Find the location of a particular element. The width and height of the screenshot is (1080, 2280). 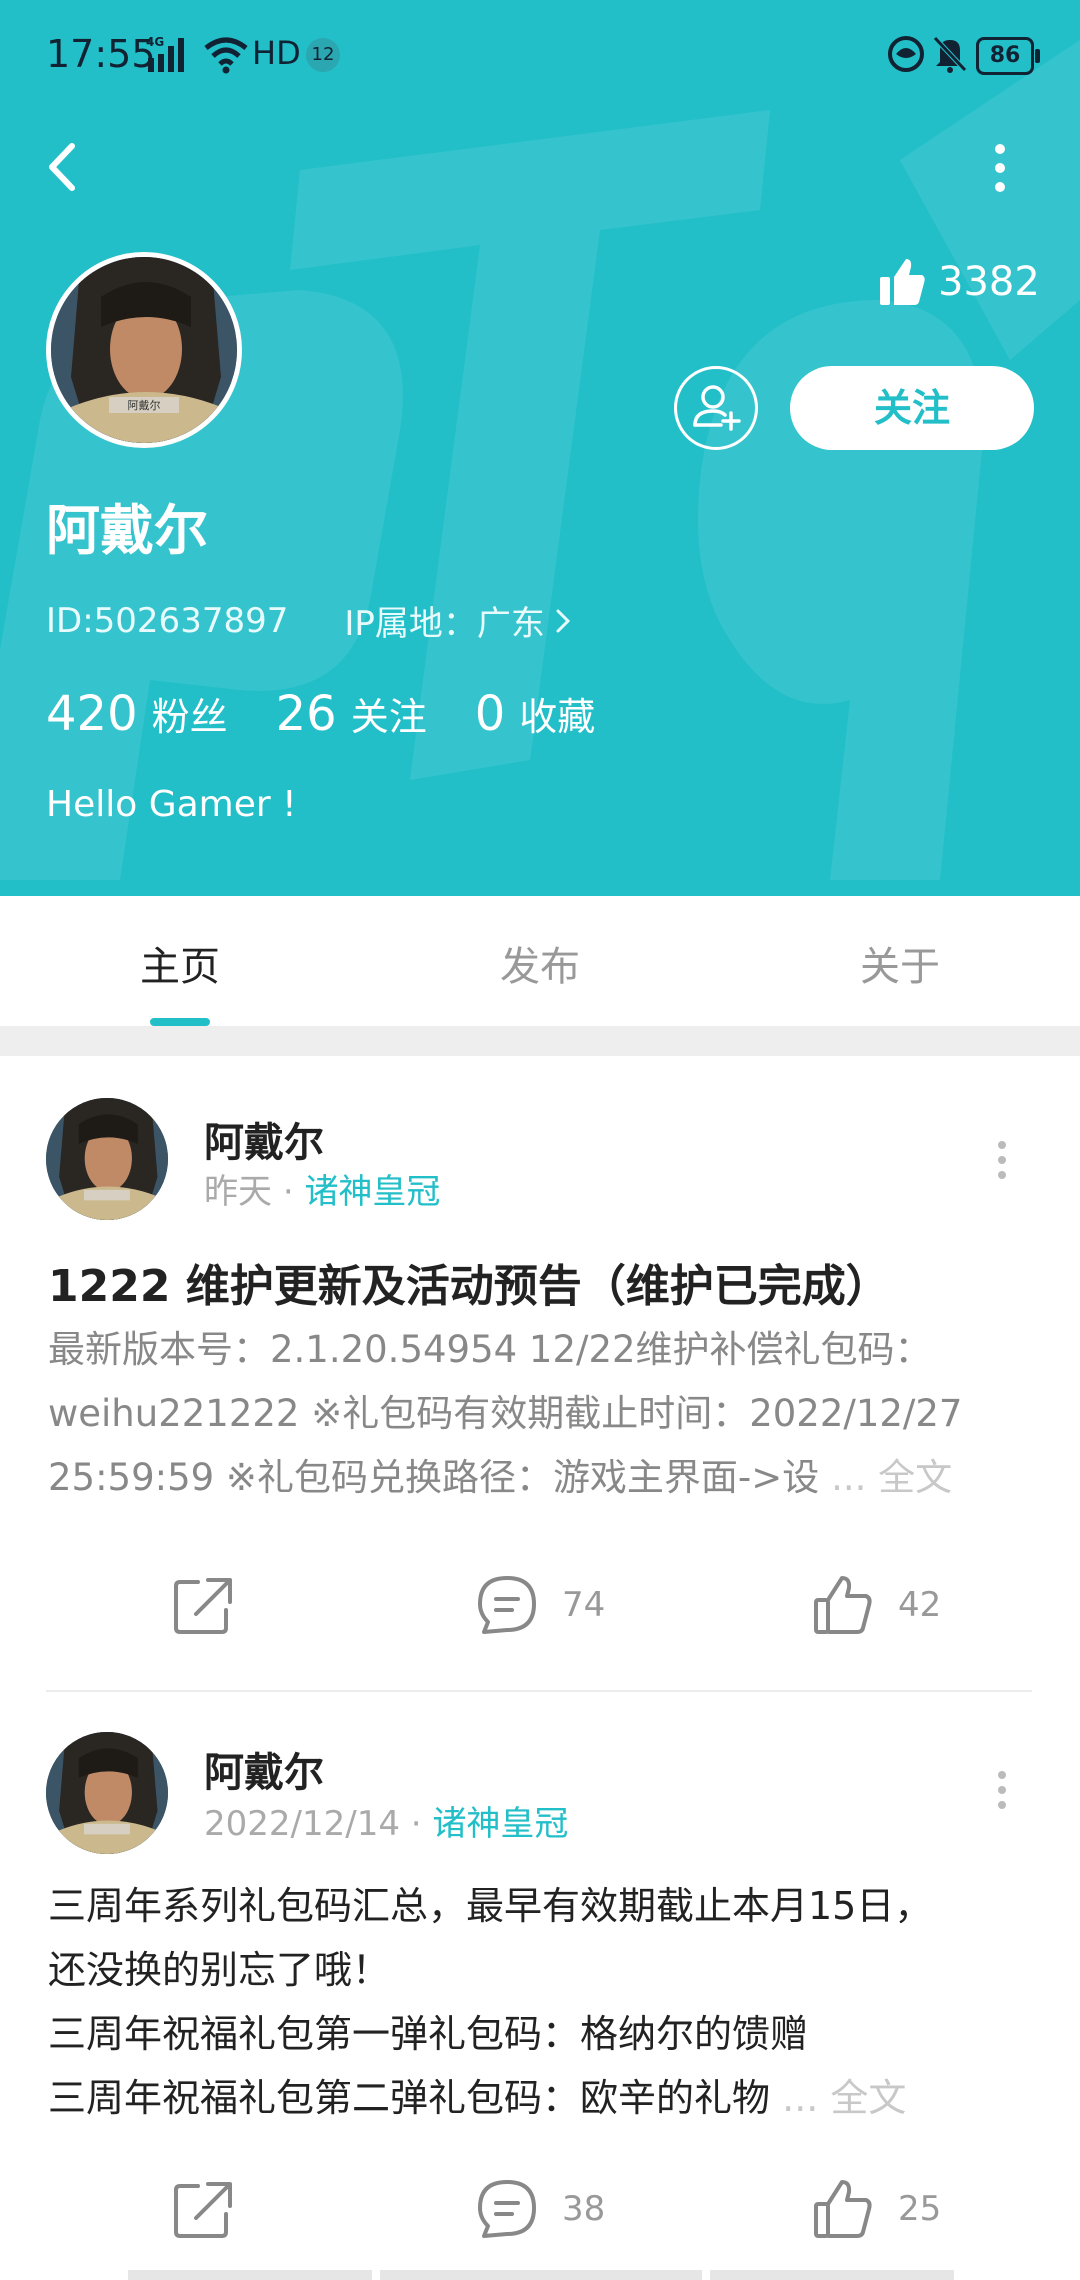

add-friend-icon is located at coordinates (717, 408).